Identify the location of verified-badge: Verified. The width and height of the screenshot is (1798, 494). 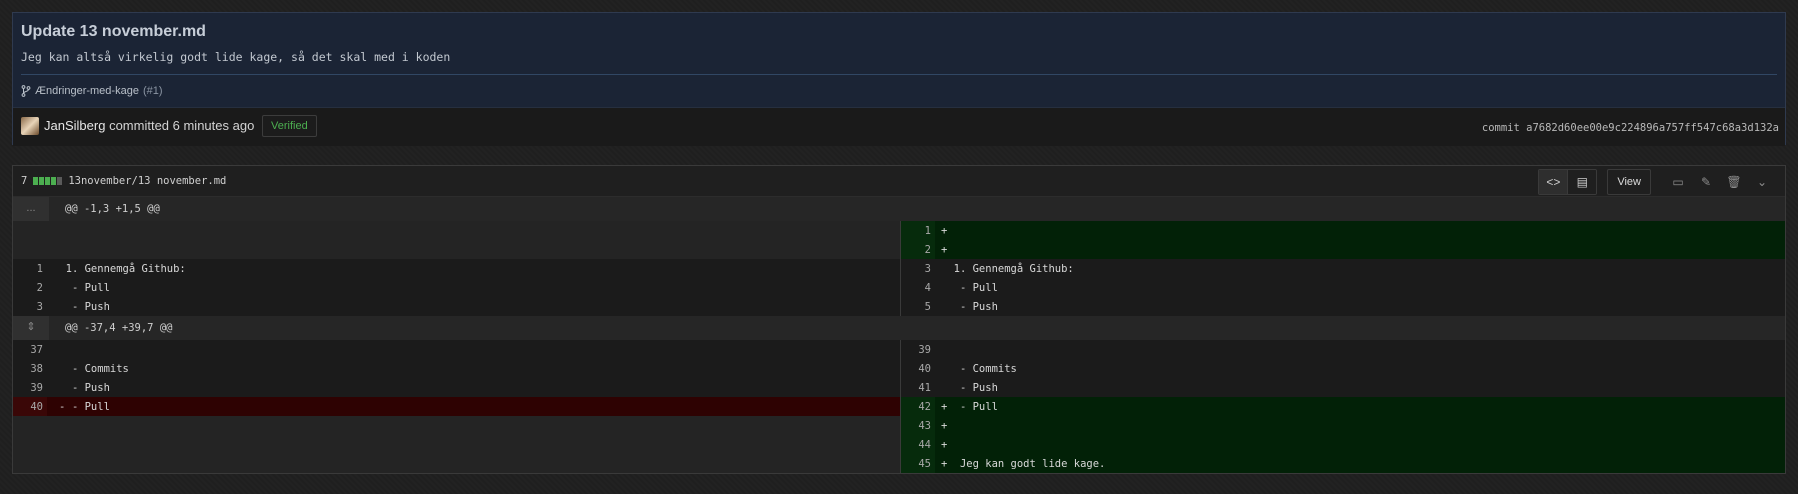
(289, 126).